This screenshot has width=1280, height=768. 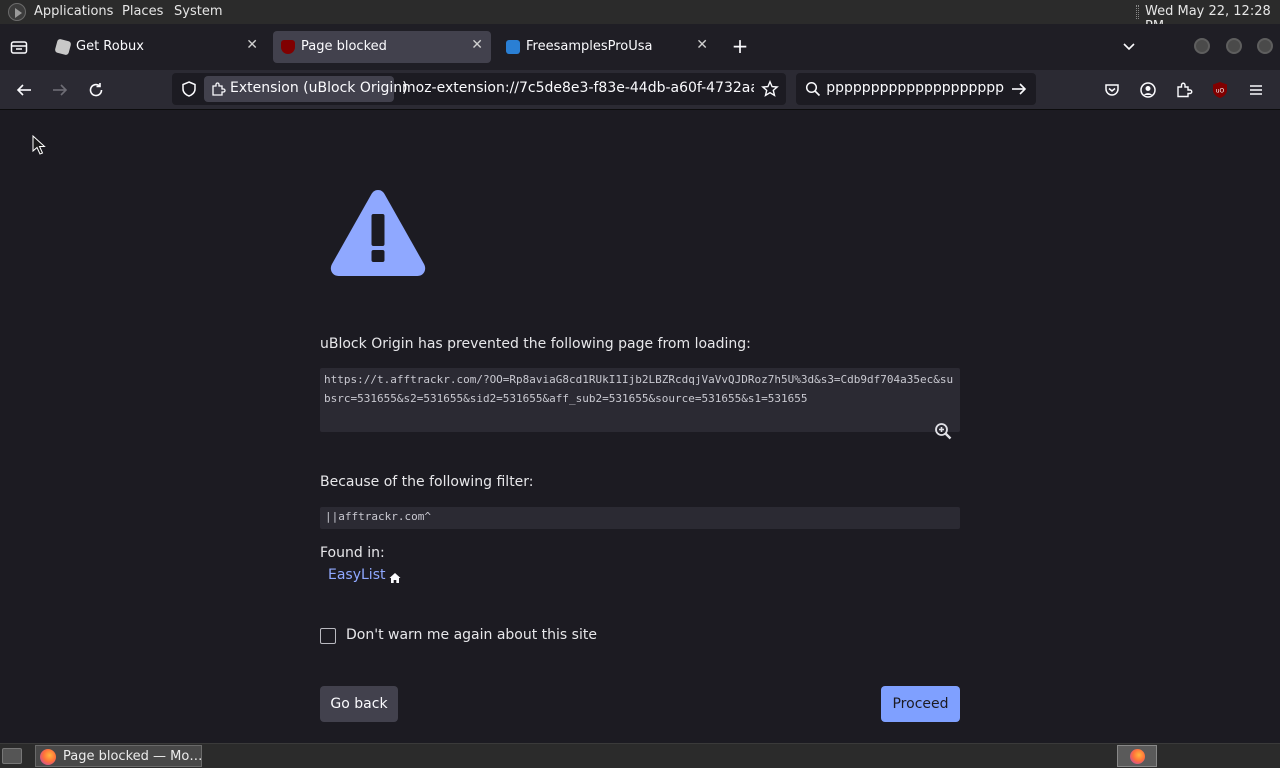 What do you see at coordinates (513, 47) in the screenshot?
I see `site-favicon` at bounding box center [513, 47].